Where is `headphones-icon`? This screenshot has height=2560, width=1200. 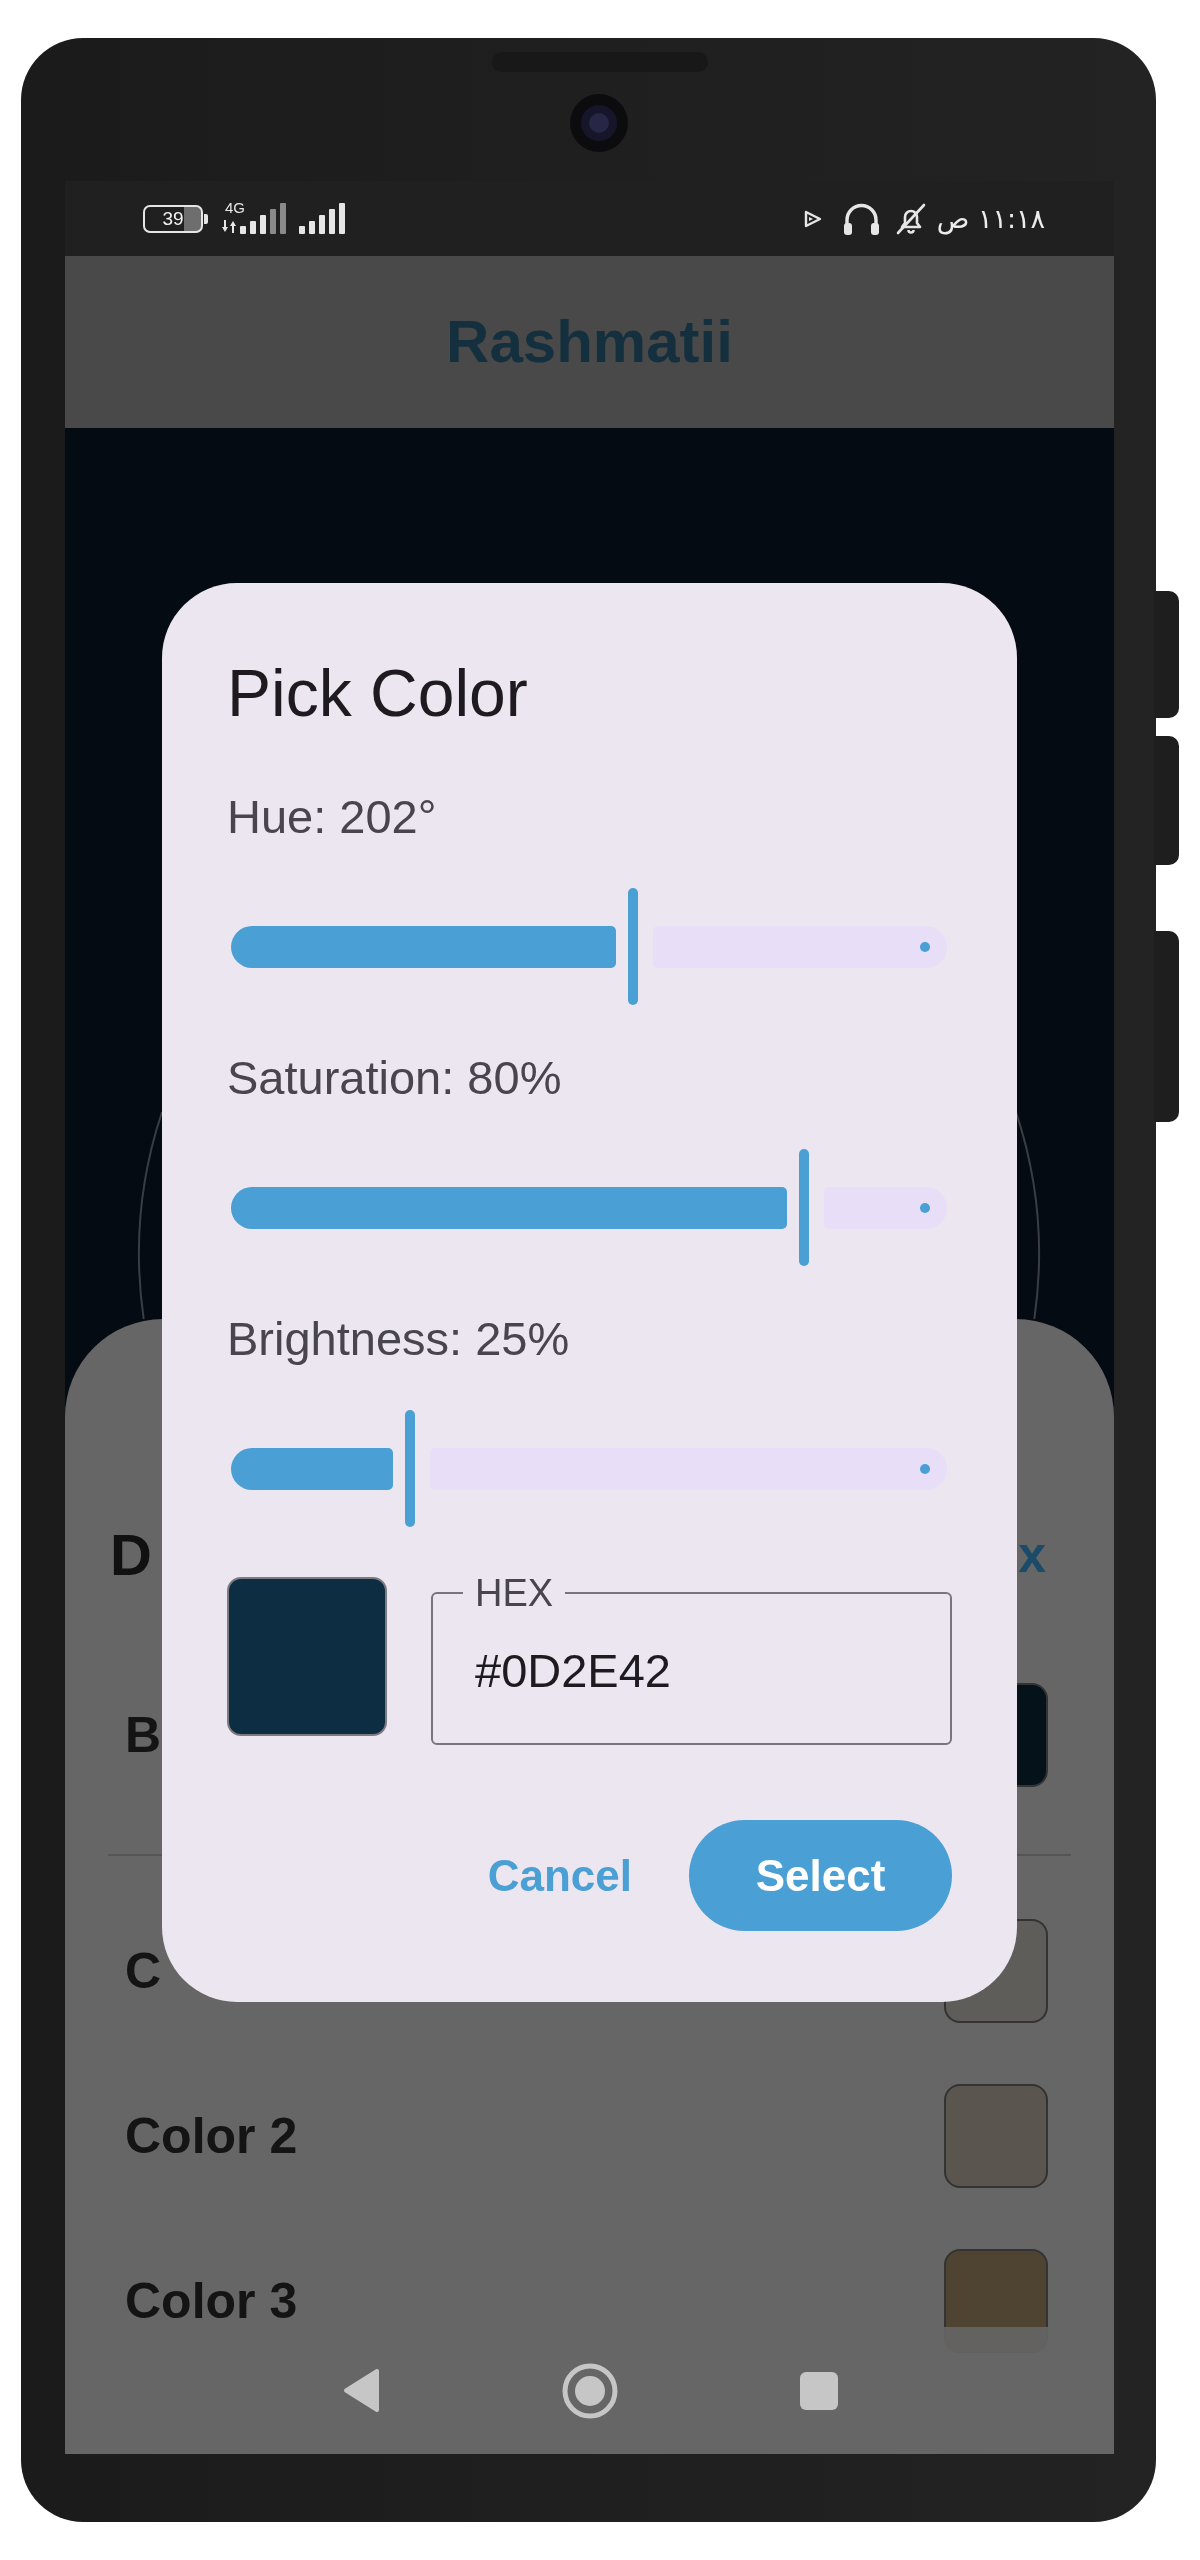 headphones-icon is located at coordinates (861, 218).